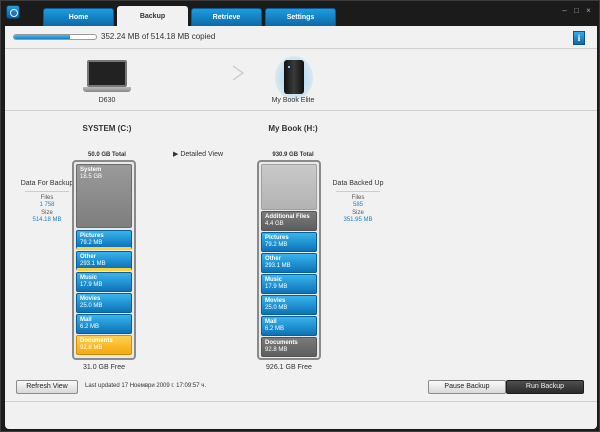 The height and width of the screenshot is (432, 600). I want to click on data-backed-up-stats: Data Backed Up Files 585 Size 351.95 MB, so click(358, 201).